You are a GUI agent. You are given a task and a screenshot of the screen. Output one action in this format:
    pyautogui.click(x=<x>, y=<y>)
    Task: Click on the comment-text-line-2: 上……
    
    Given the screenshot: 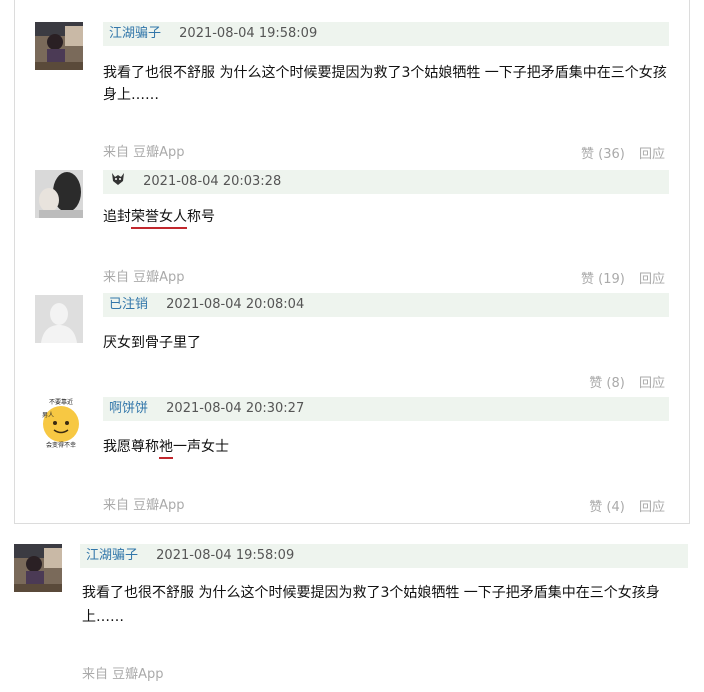 What is the action you would take?
    pyautogui.click(x=103, y=617)
    